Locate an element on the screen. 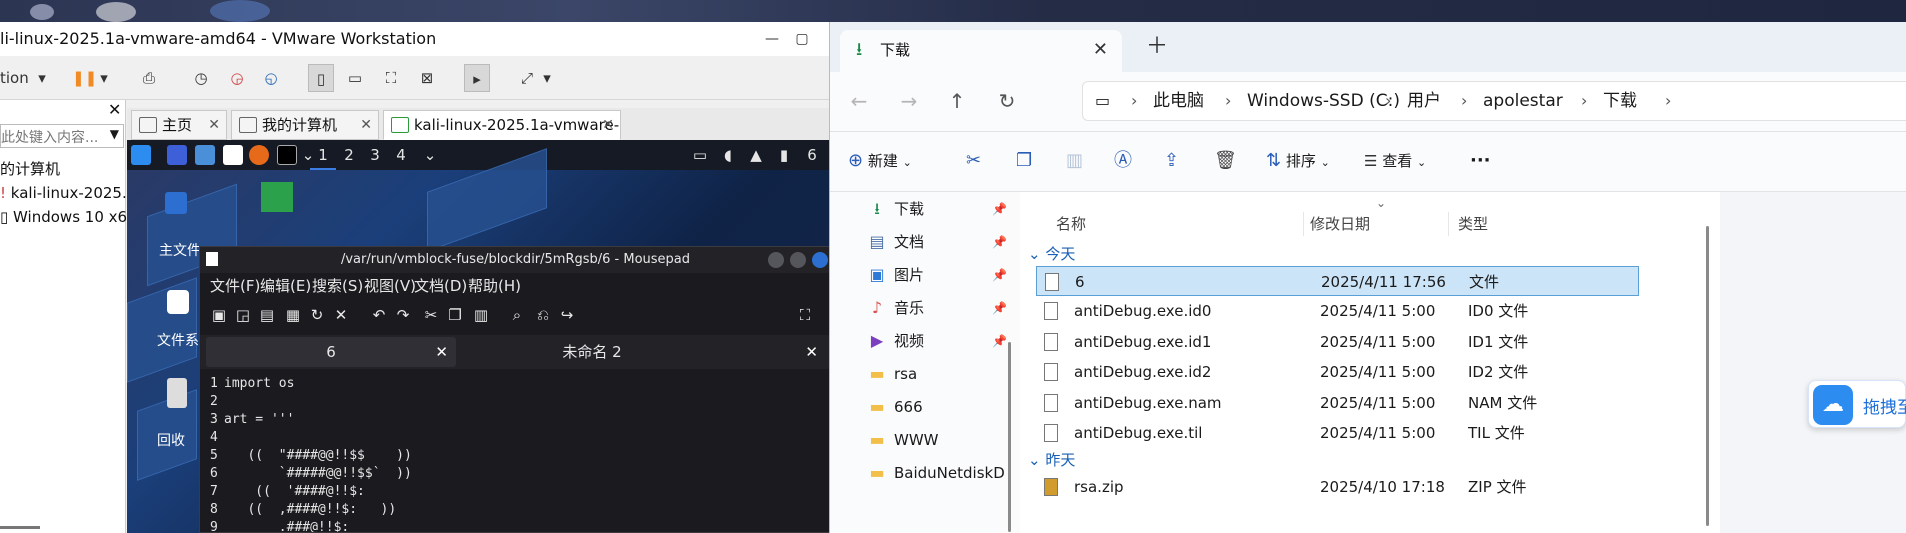 The height and width of the screenshot is (533, 1906). workspace-4: 4 is located at coordinates (401, 155).